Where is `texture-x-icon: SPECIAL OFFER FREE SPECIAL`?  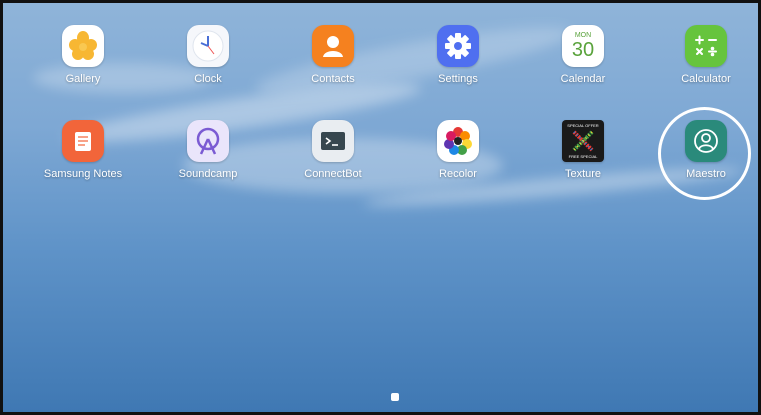 texture-x-icon: SPECIAL OFFER FREE SPECIAL is located at coordinates (583, 141).